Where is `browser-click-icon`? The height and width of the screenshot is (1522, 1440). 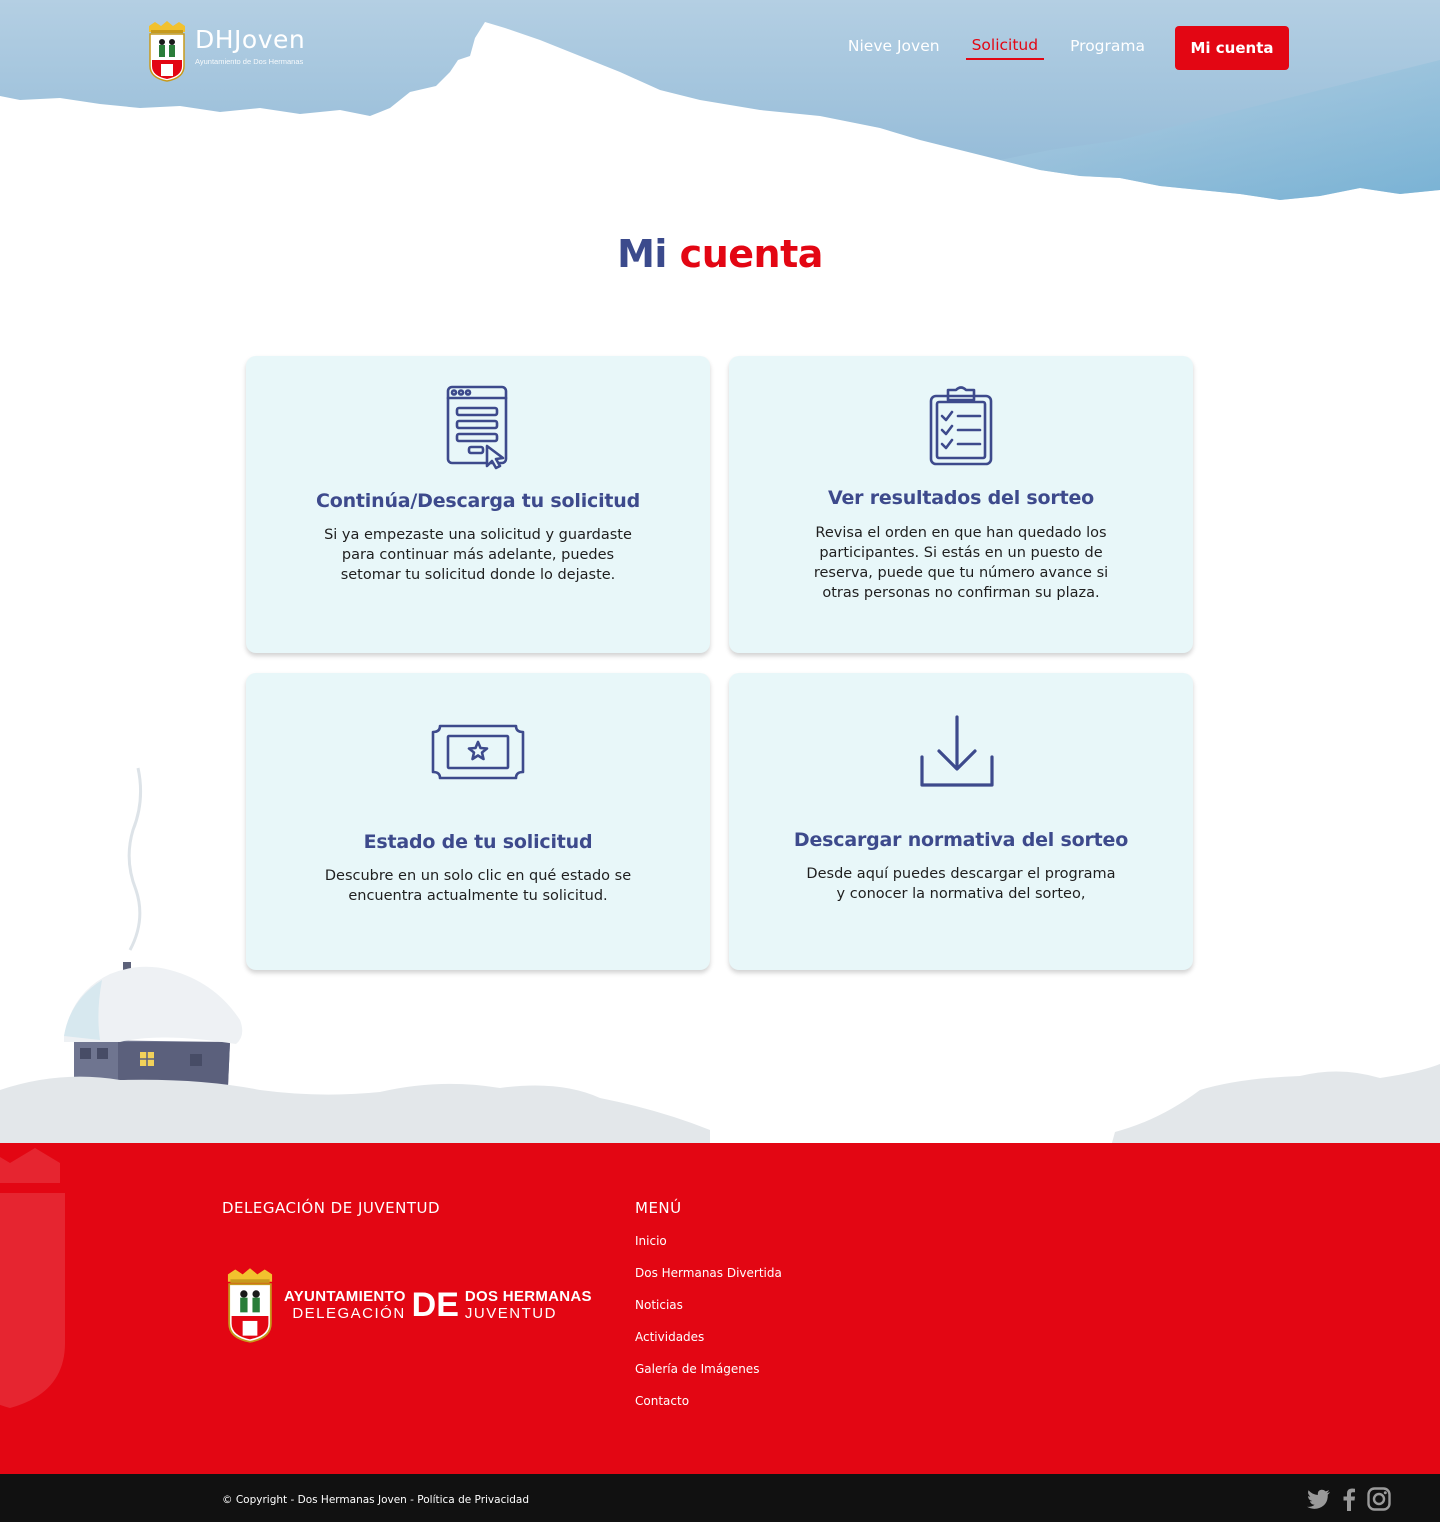
browser-click-icon is located at coordinates (477, 427).